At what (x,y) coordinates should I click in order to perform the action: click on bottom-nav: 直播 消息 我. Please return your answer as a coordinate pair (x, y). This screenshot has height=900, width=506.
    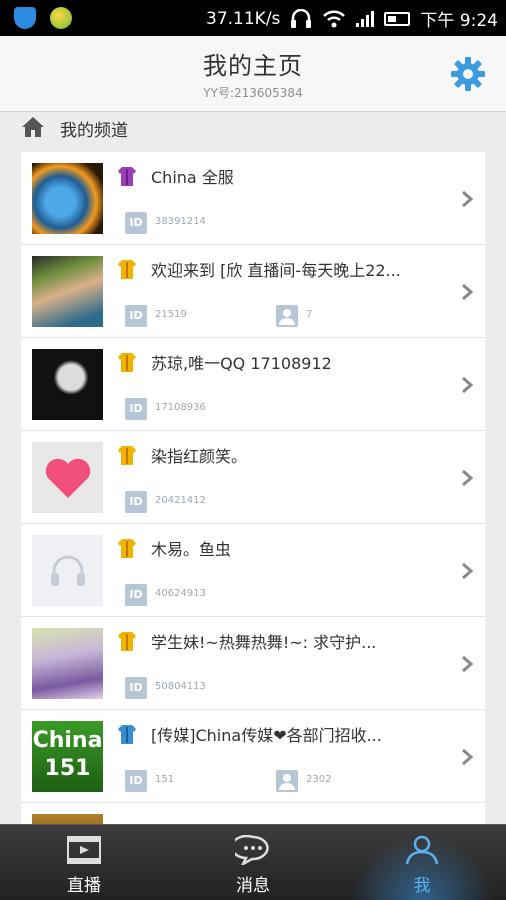
    Looking at the image, I should click on (253, 862).